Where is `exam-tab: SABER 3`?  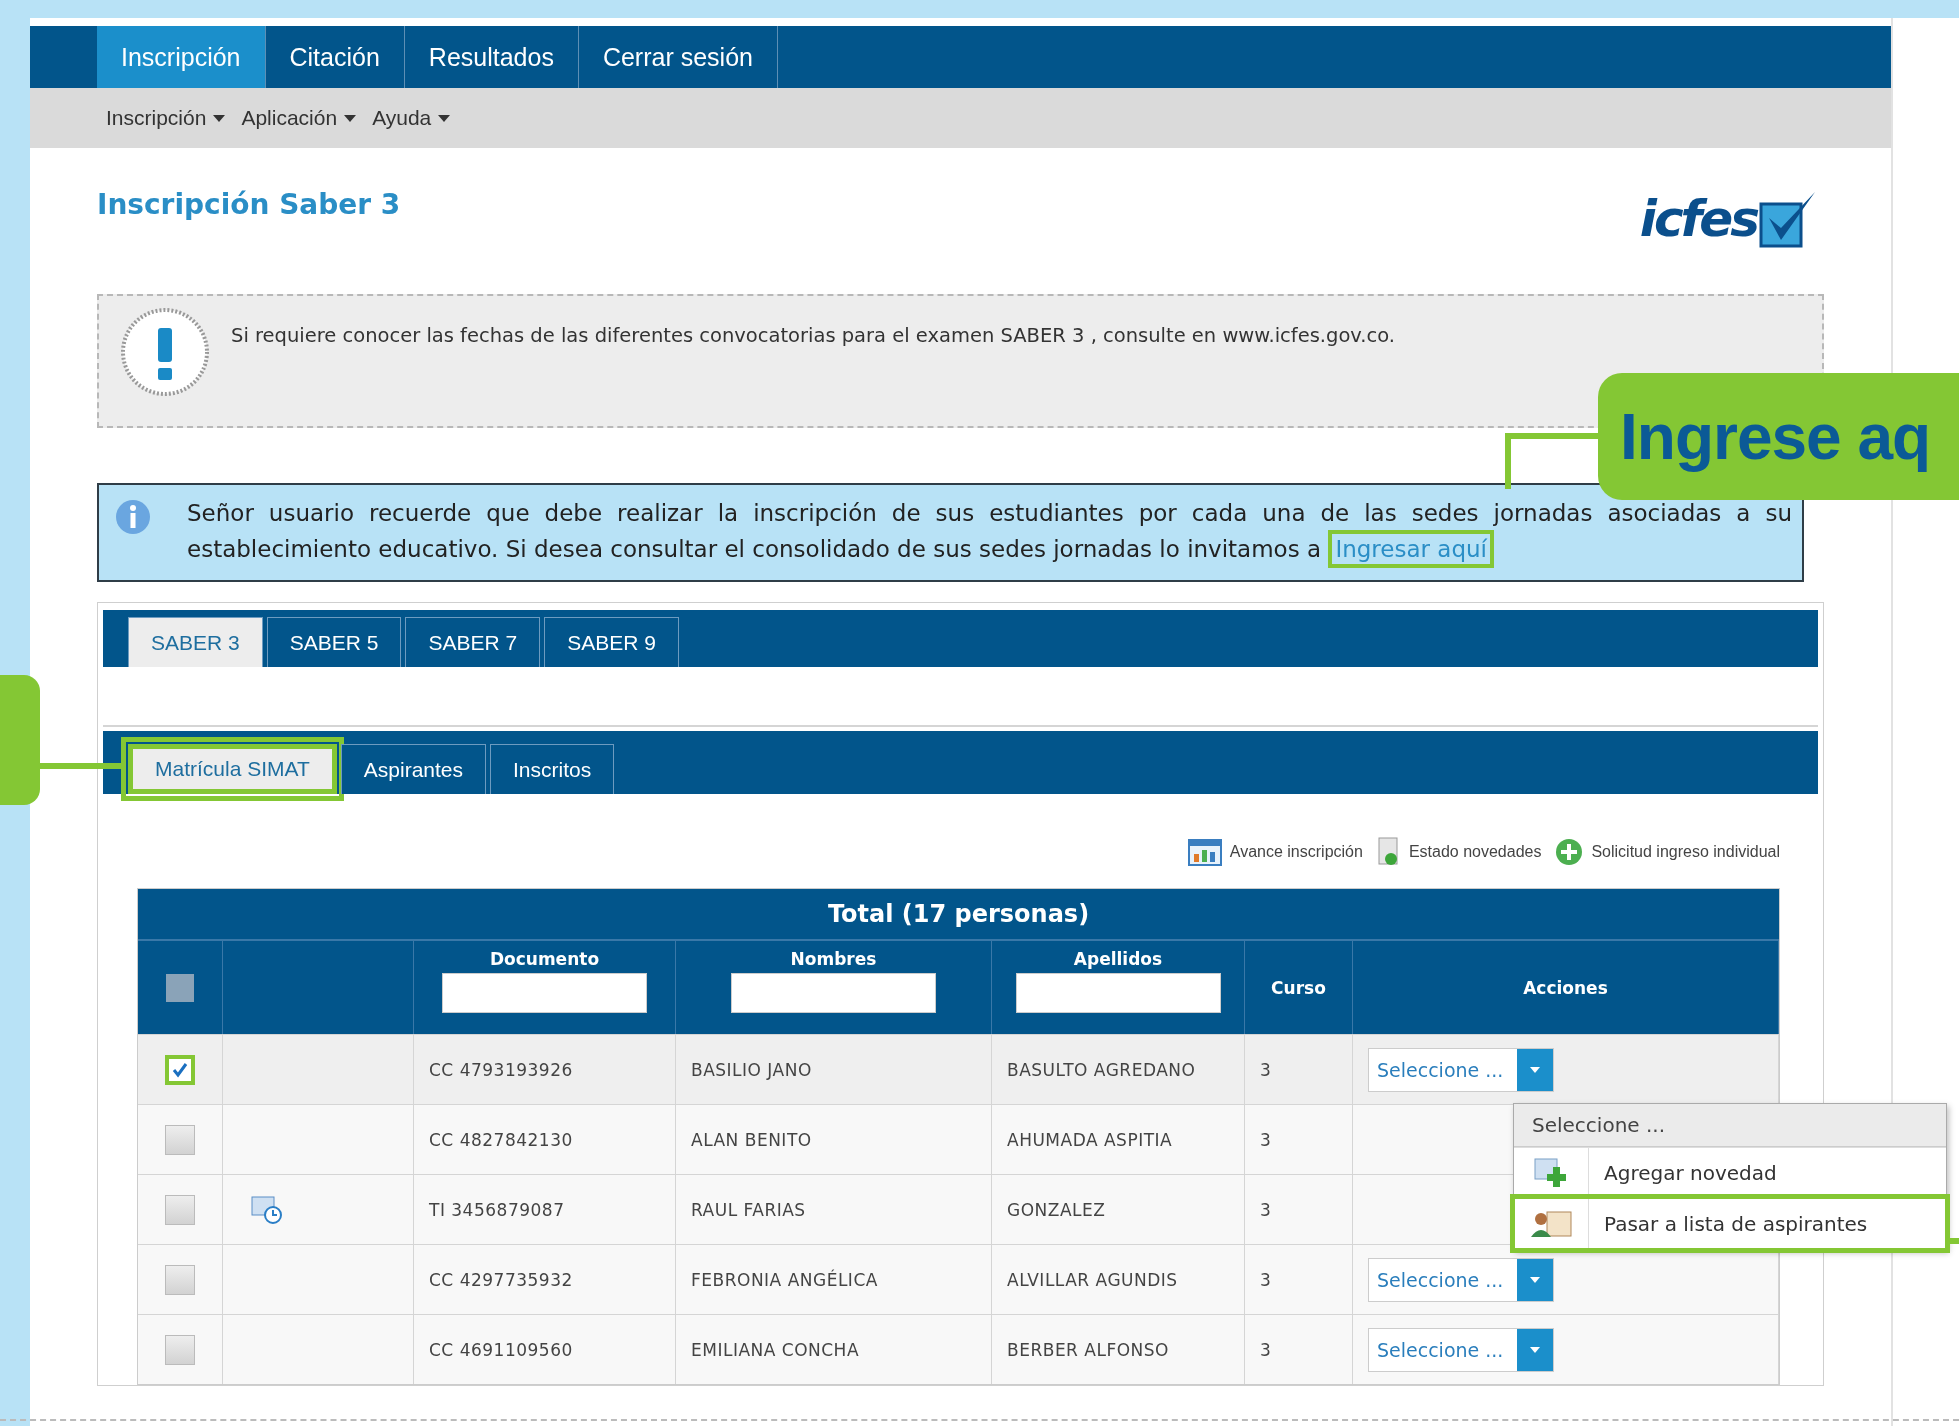
exam-tab: SABER 3 is located at coordinates (195, 642).